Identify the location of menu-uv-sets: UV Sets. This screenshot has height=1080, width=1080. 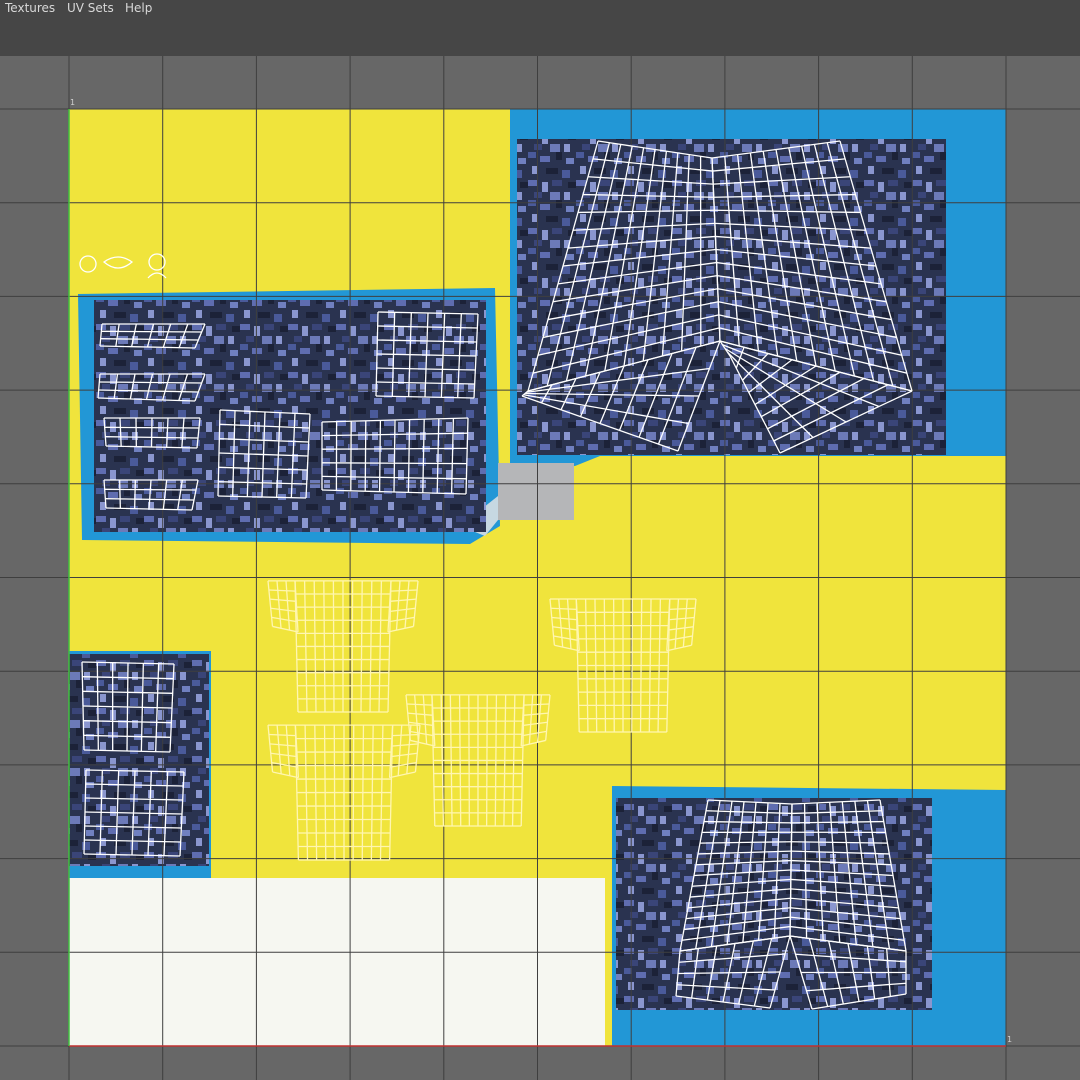
(90, 8).